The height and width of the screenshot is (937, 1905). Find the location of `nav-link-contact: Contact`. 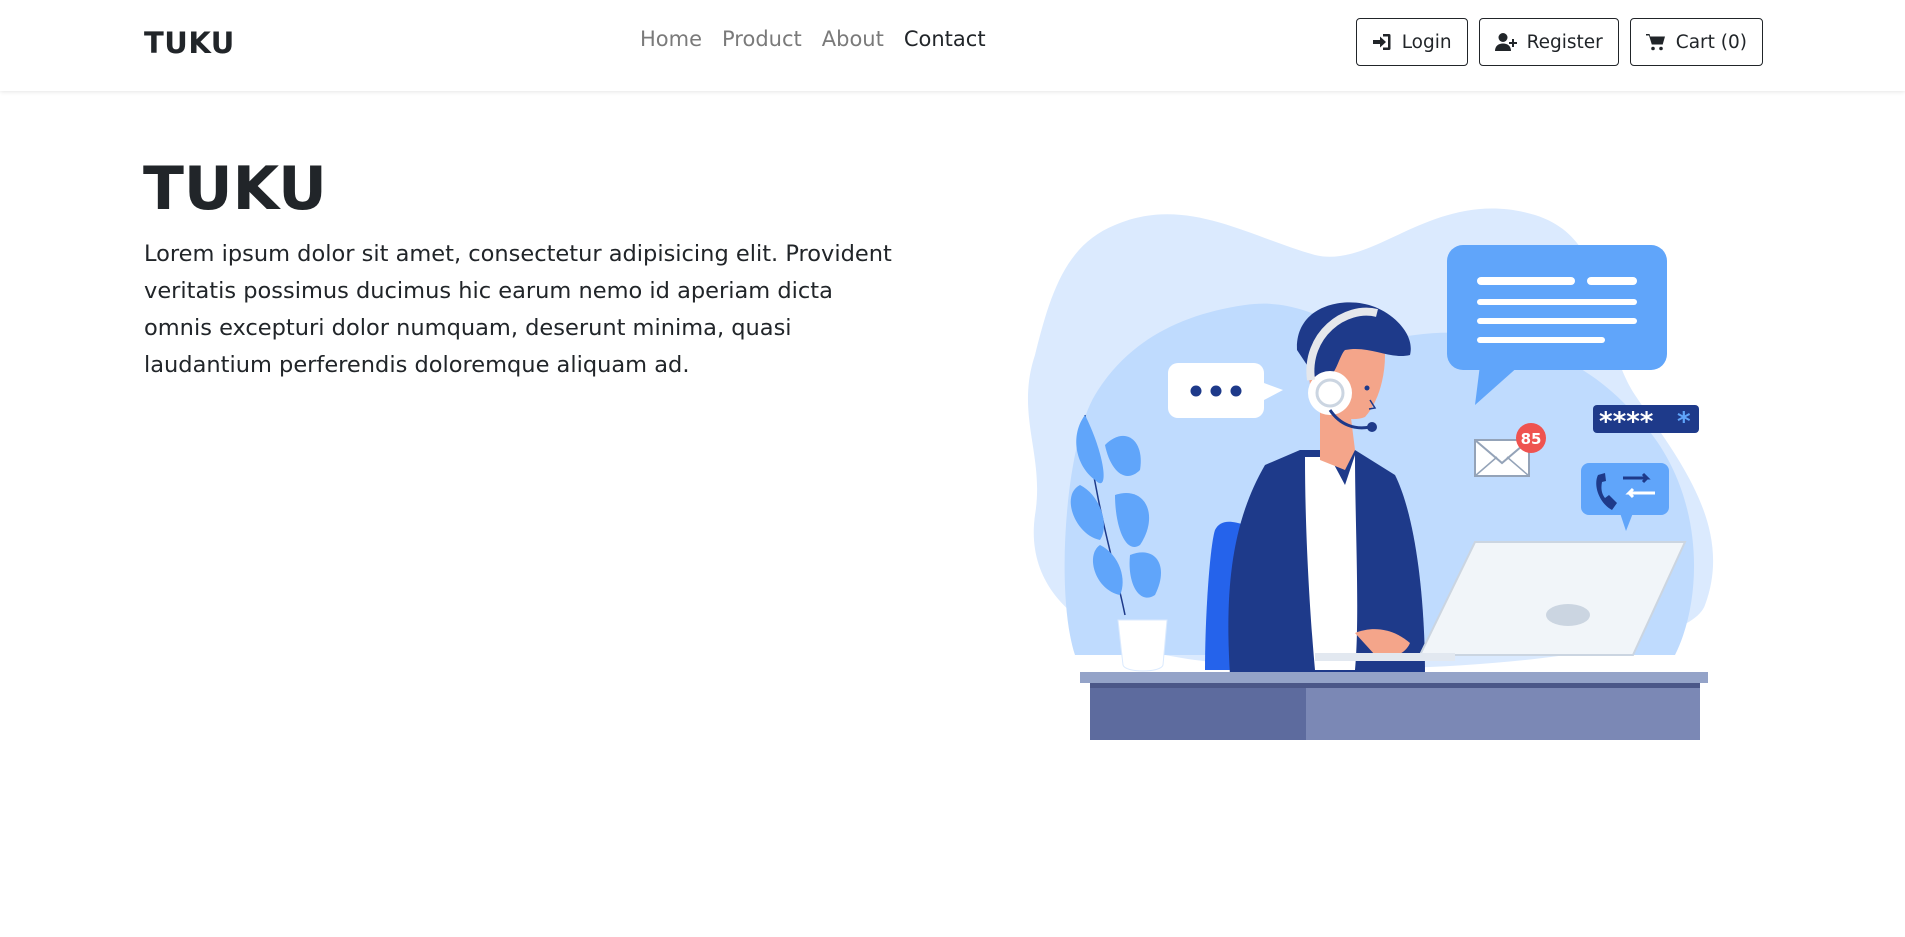

nav-link-contact: Contact is located at coordinates (945, 39).